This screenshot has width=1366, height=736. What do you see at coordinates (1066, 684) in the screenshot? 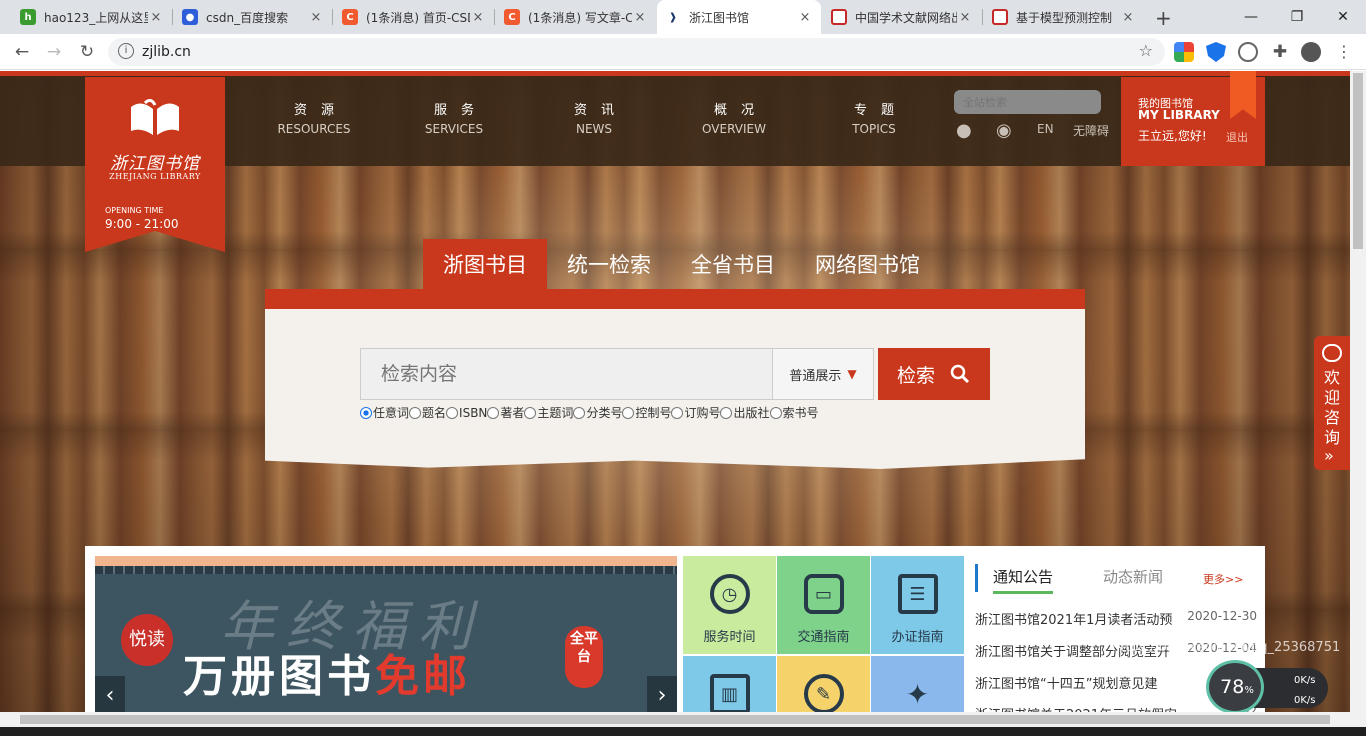
I see `news-title: 浙江图书馆“十四五”规划意见建` at bounding box center [1066, 684].